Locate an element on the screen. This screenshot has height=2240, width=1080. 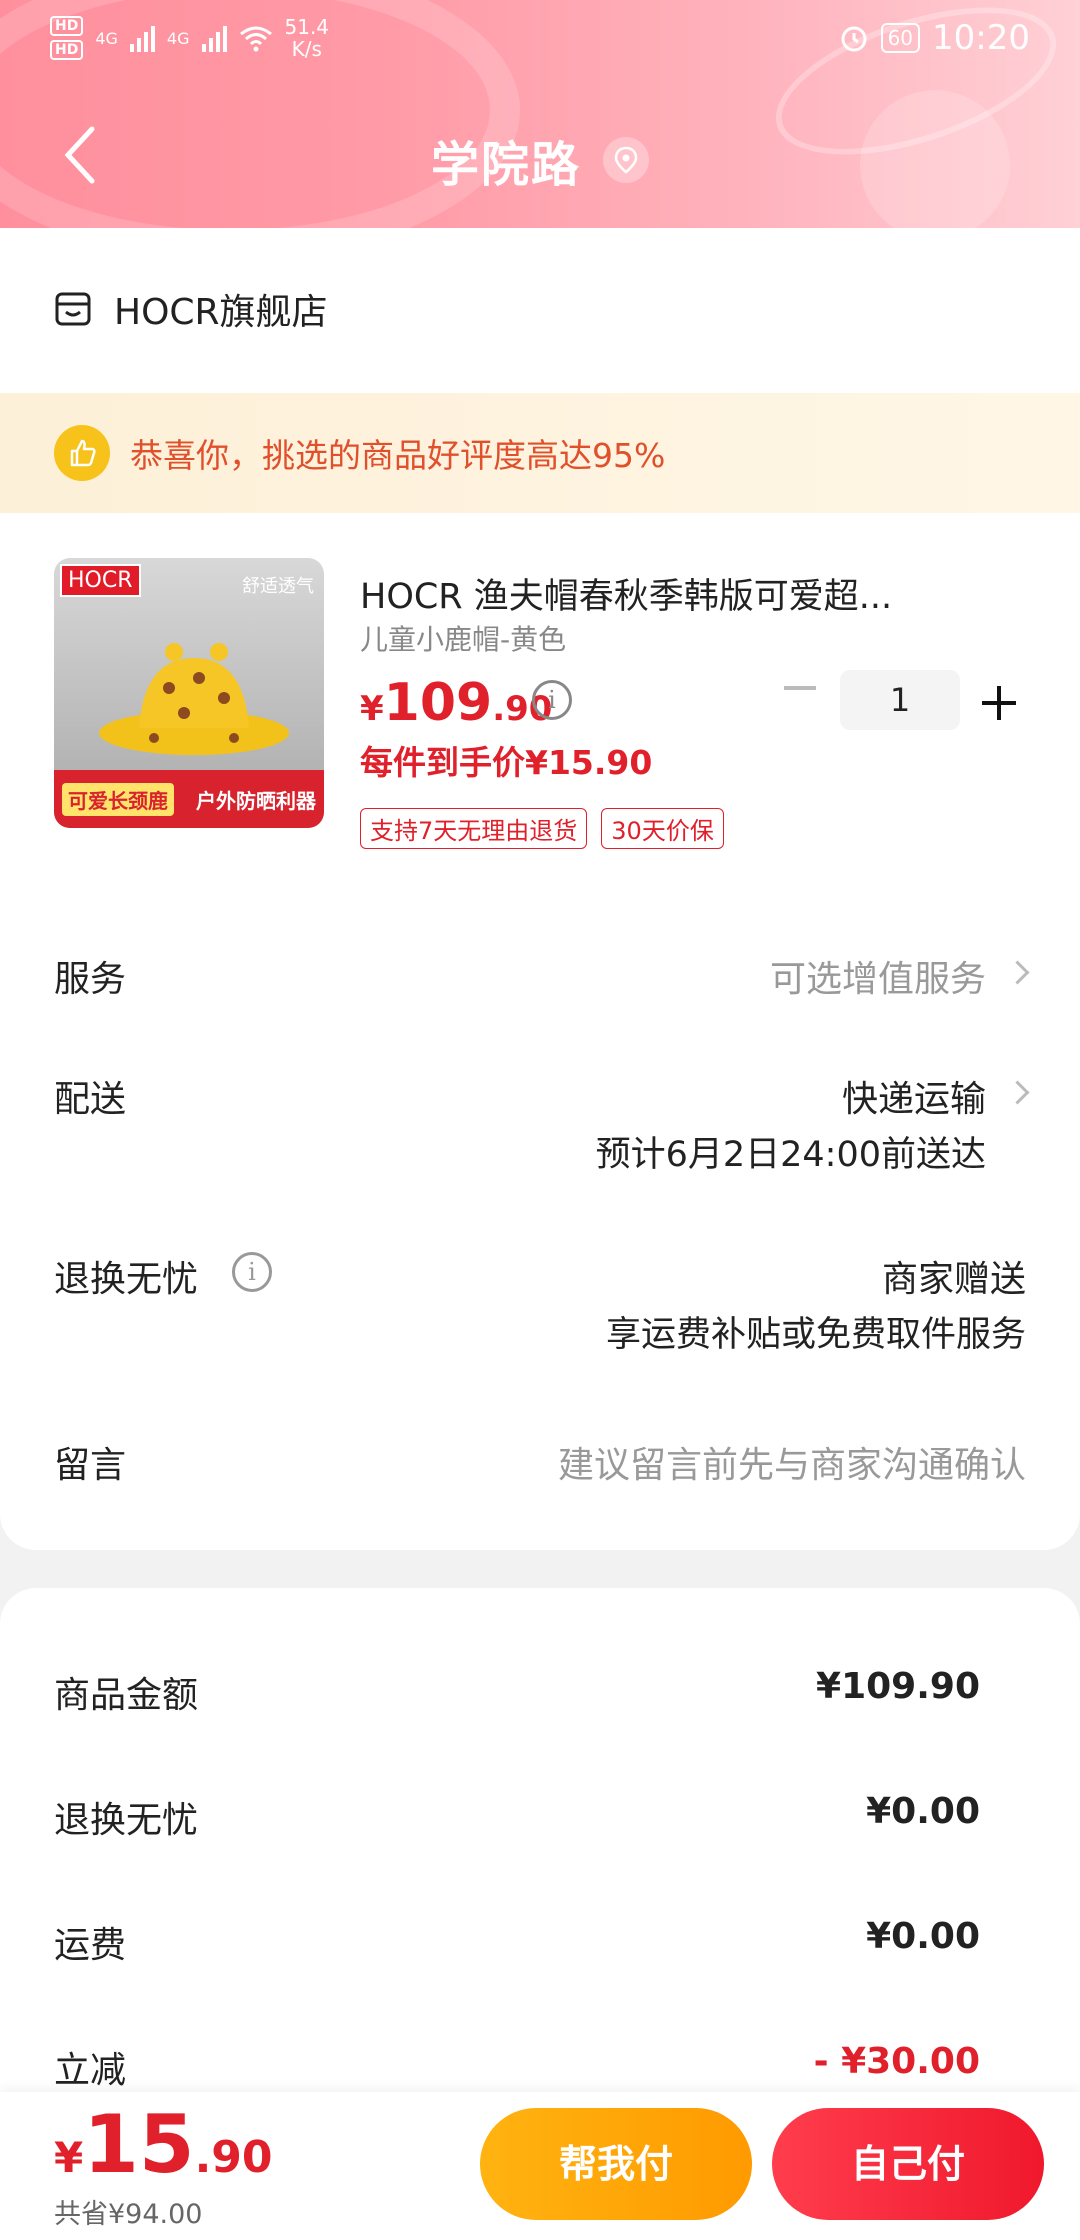
page-title: 学院路 is located at coordinates (506, 160).